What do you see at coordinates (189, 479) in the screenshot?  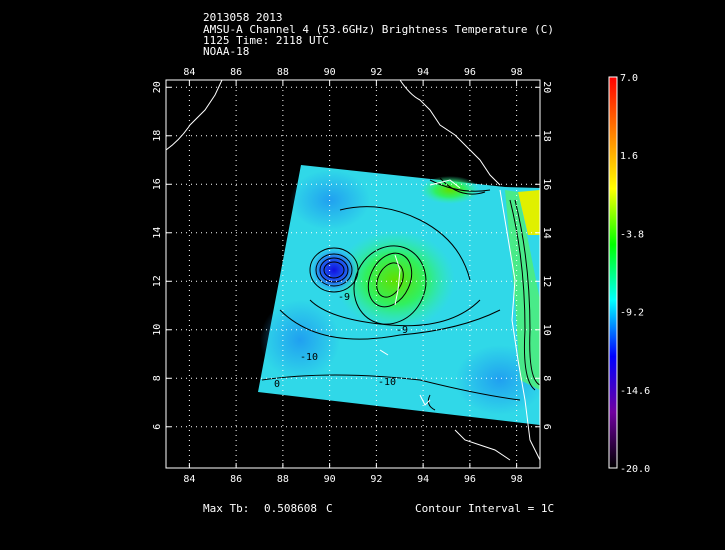 I see `lon-tick-label-bottom: 84` at bounding box center [189, 479].